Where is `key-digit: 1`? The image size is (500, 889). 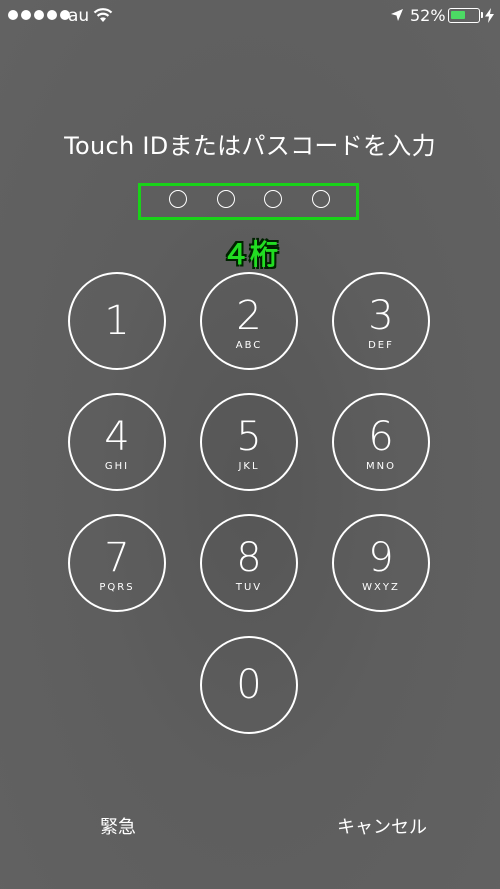
key-digit: 1 is located at coordinates (117, 321).